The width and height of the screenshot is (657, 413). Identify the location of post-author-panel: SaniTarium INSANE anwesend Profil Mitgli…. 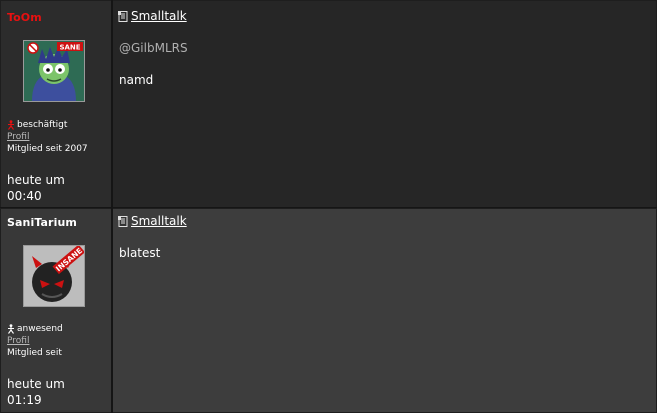
(56, 310).